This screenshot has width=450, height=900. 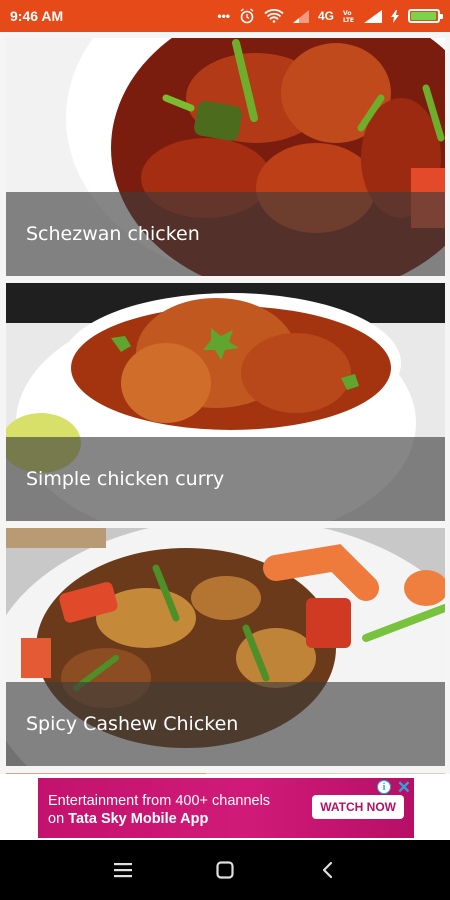 What do you see at coordinates (395, 16) in the screenshot?
I see `charging-icon` at bounding box center [395, 16].